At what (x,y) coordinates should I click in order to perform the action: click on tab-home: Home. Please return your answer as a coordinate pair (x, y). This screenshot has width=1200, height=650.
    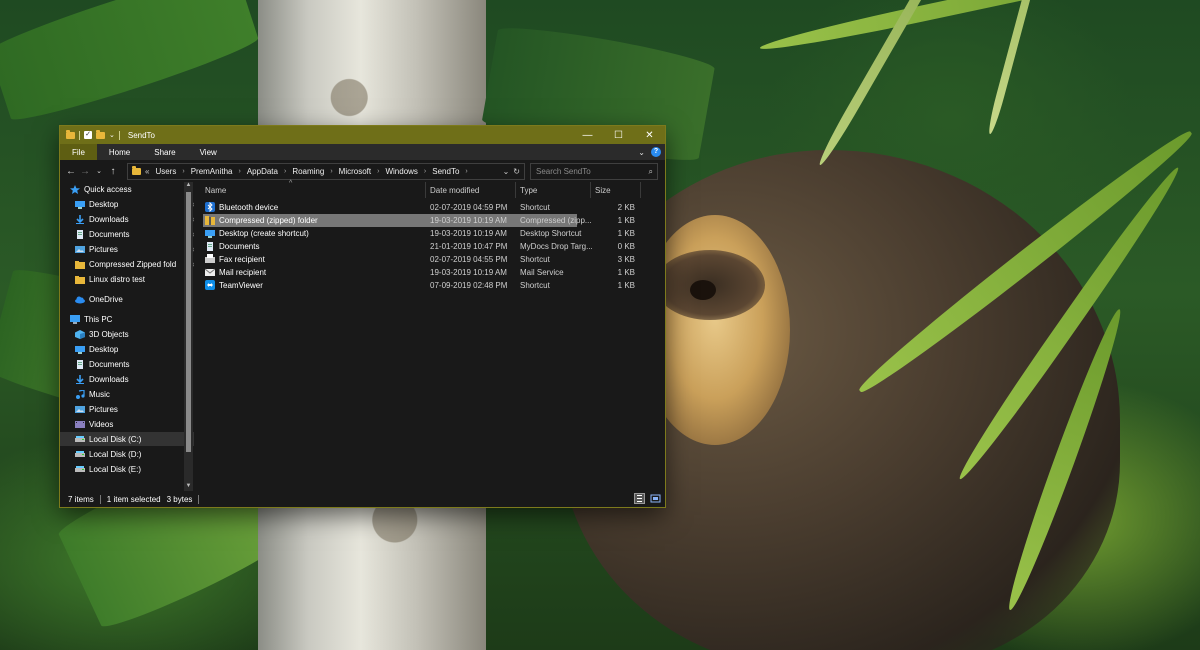
    Looking at the image, I should click on (119, 152).